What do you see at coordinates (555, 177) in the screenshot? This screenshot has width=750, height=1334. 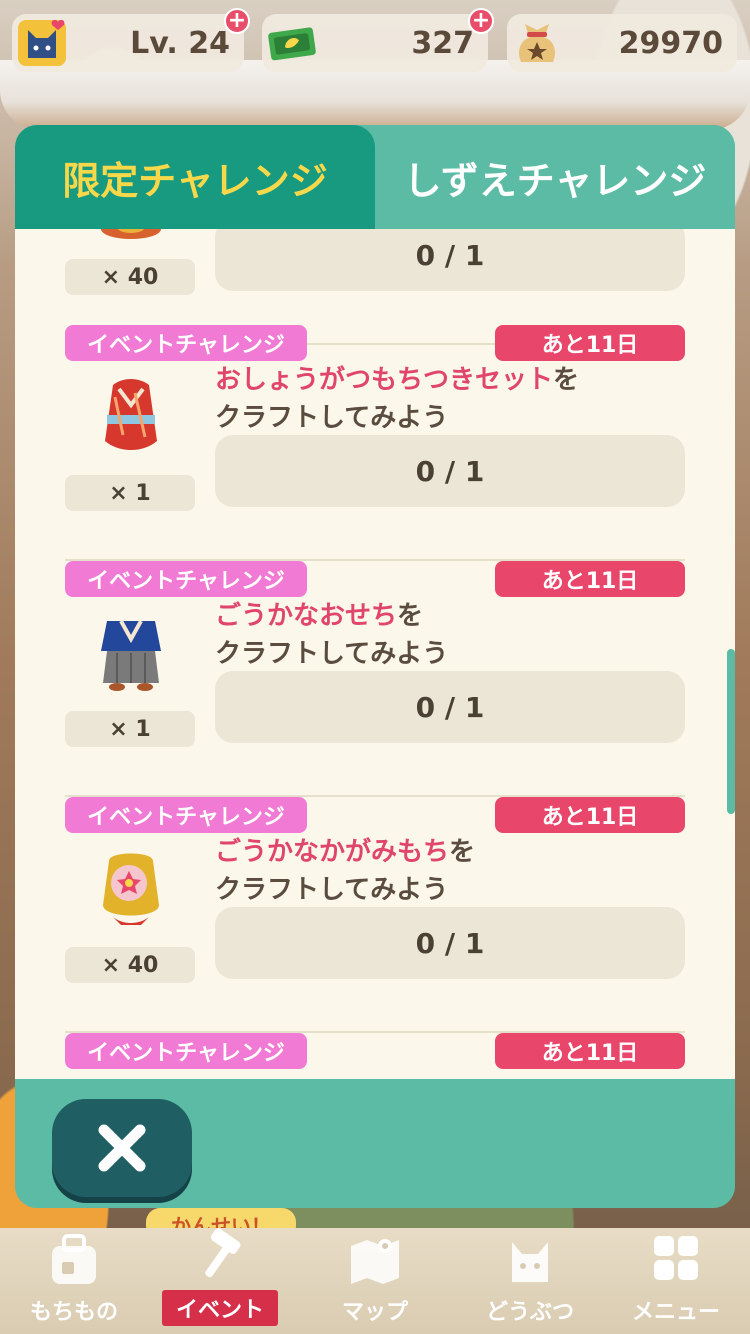 I see `tab-shizue-challenge: しずえチャレンジ` at bounding box center [555, 177].